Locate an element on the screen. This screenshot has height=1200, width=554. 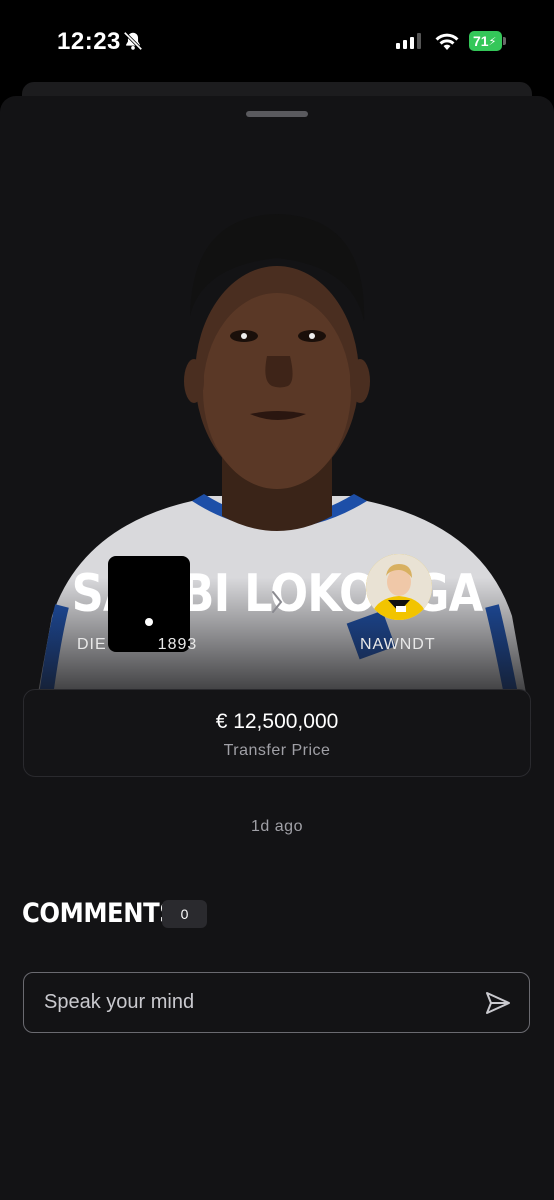
comments-count-badge: 0 is located at coordinates (184, 914).